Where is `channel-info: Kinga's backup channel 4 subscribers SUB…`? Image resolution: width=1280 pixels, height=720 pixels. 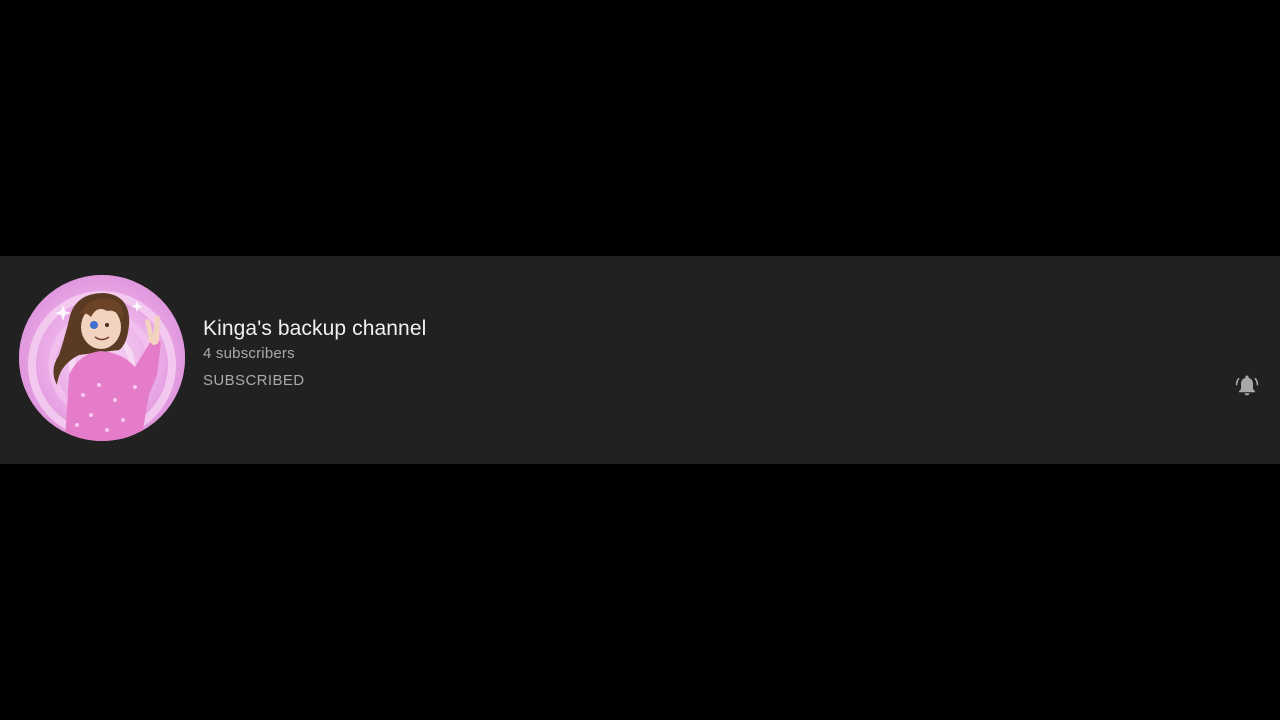
channel-info: Kinga's backup channel 4 subscribers SUB… is located at coordinates (314, 353).